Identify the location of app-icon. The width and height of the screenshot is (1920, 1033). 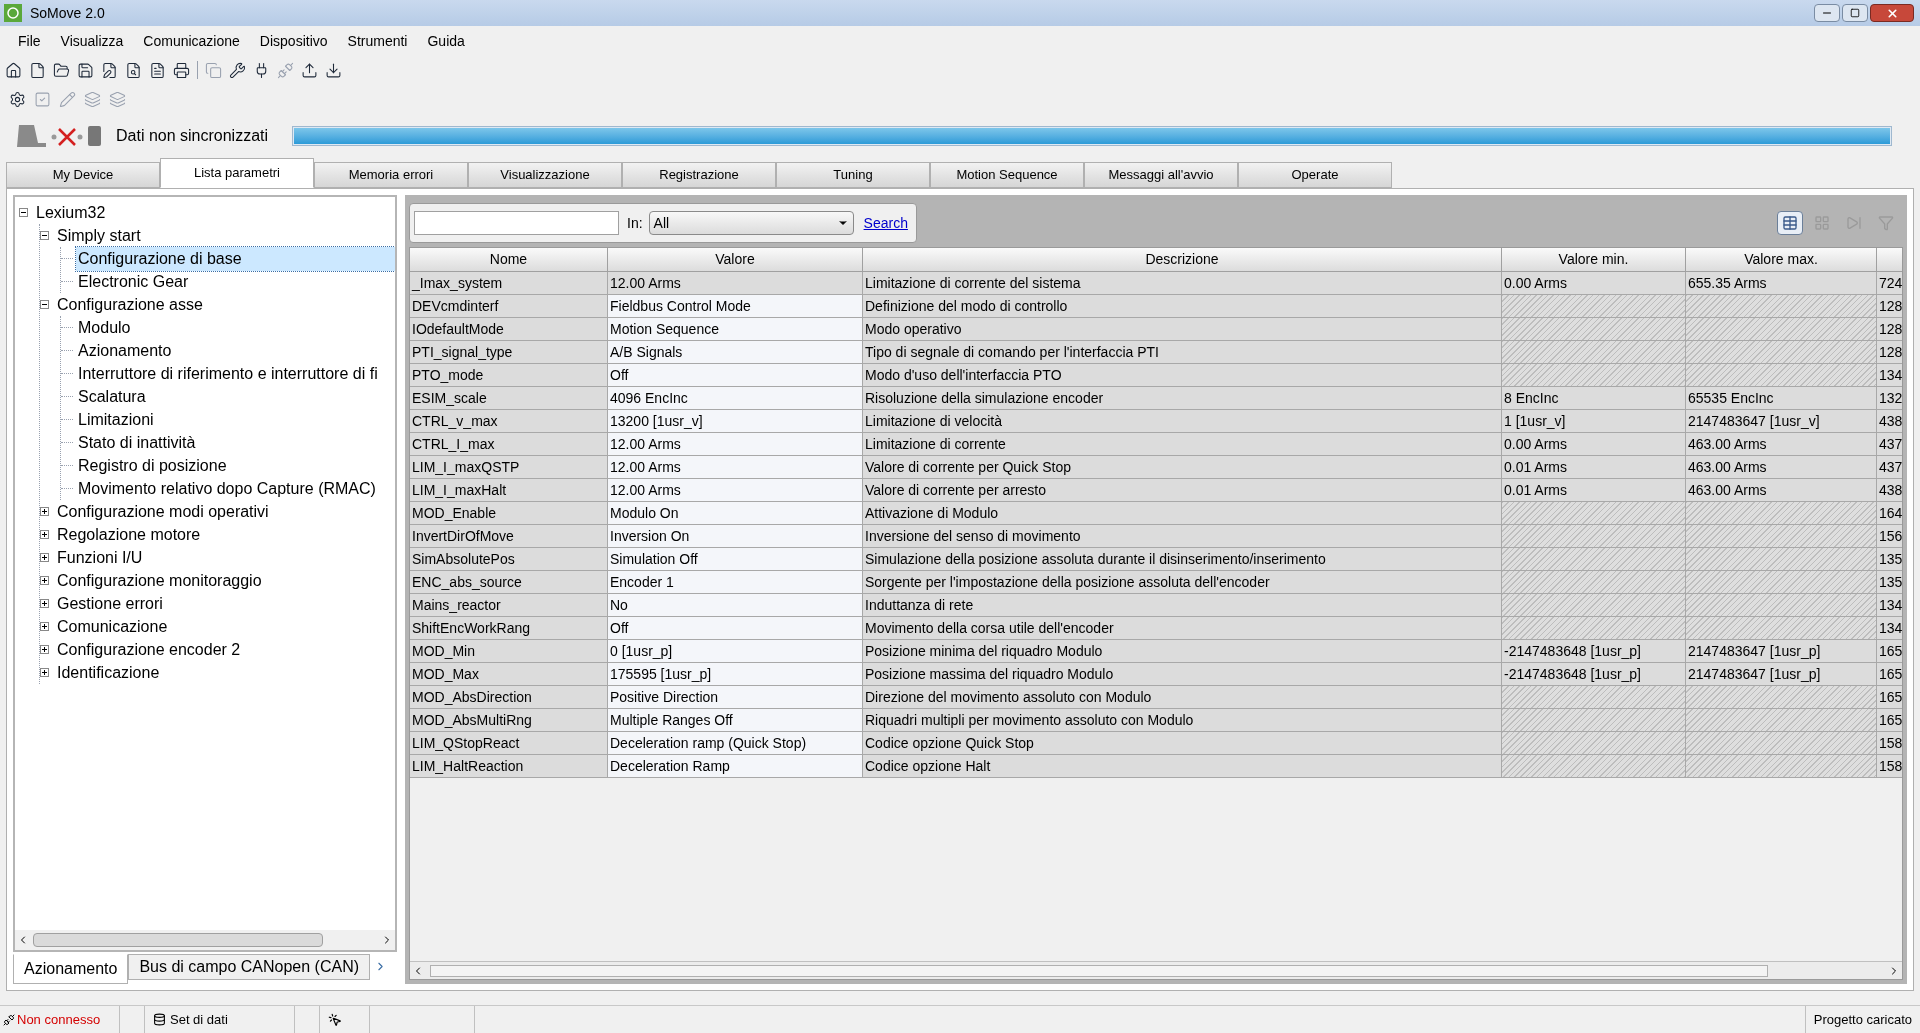
(13, 13).